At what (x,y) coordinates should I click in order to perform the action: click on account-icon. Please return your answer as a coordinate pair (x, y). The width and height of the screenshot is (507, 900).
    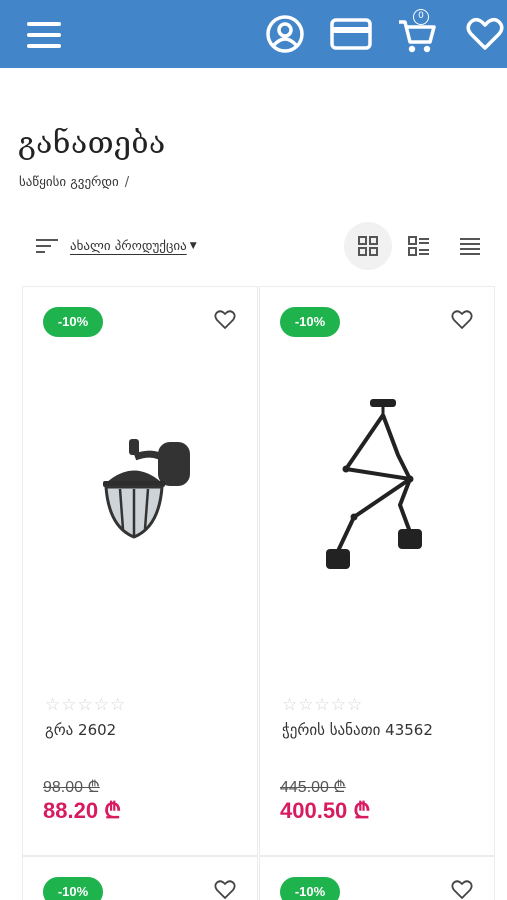
    Looking at the image, I should click on (285, 34).